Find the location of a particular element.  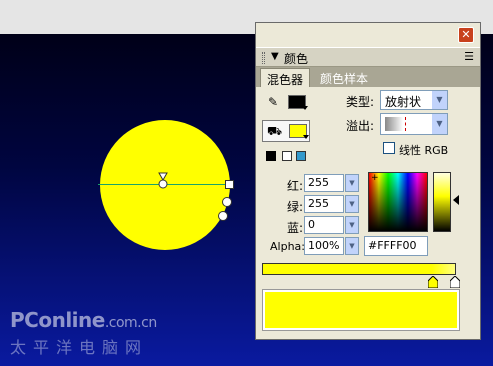

rotation-handle is located at coordinates (223, 216).